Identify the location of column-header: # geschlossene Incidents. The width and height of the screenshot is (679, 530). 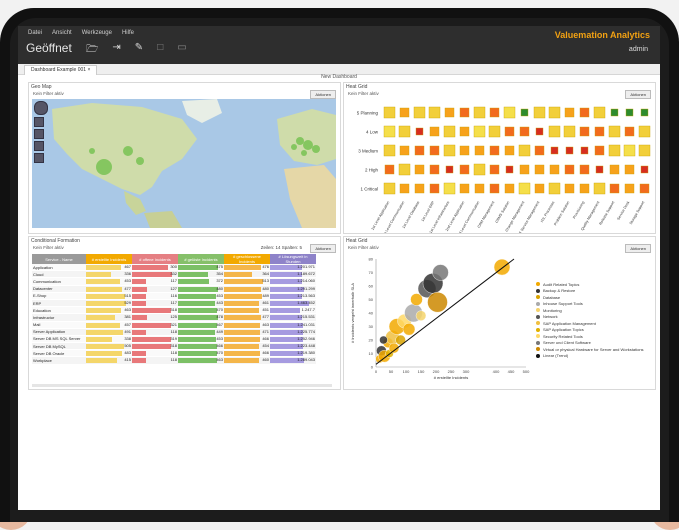
(247, 259).